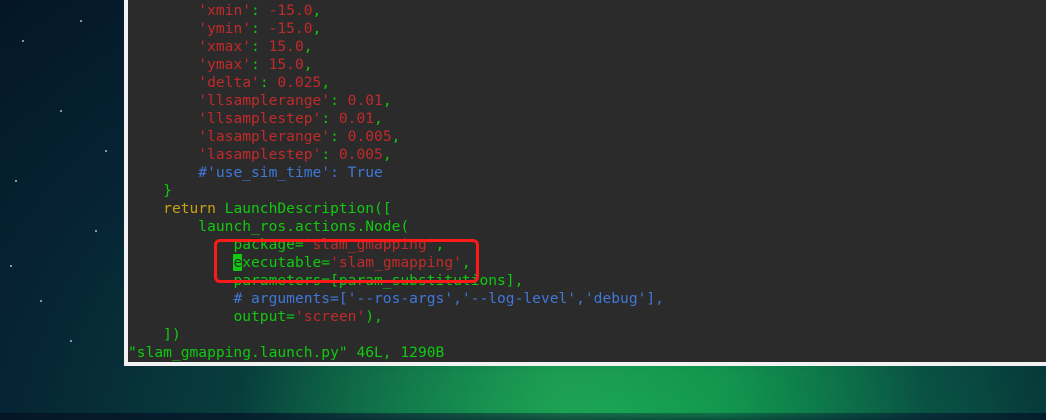 The height and width of the screenshot is (420, 1046). What do you see at coordinates (255, 64) in the screenshot?
I see `code-line: 'ymax': 15.0,` at bounding box center [255, 64].